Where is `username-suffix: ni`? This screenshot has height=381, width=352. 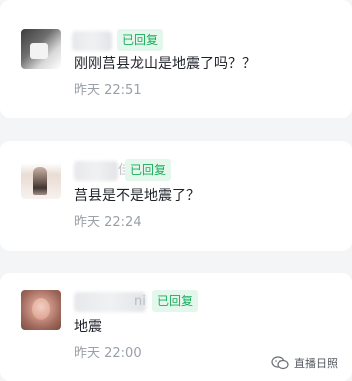
username-suffix: ni is located at coordinates (140, 301).